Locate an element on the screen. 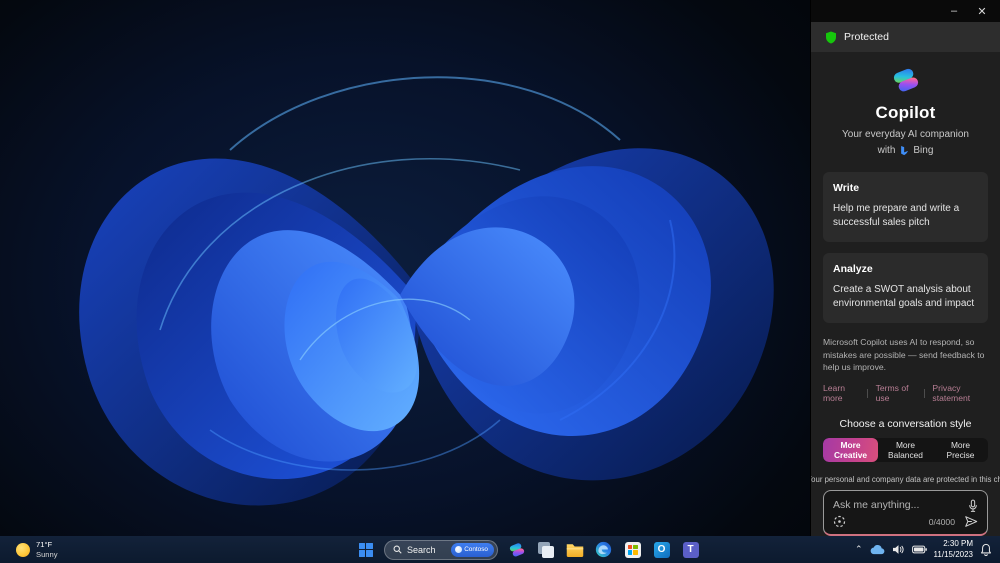 The height and width of the screenshot is (563, 1000). teams-icon: T is located at coordinates (690, 549).